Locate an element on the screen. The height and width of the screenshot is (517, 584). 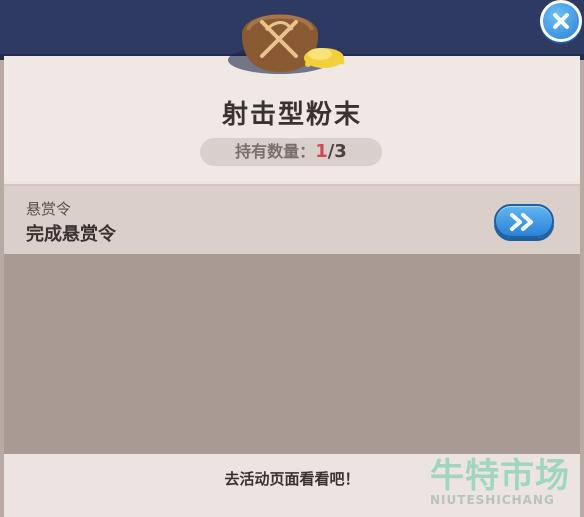
count-label: 持有数量： is located at coordinates (275, 151).